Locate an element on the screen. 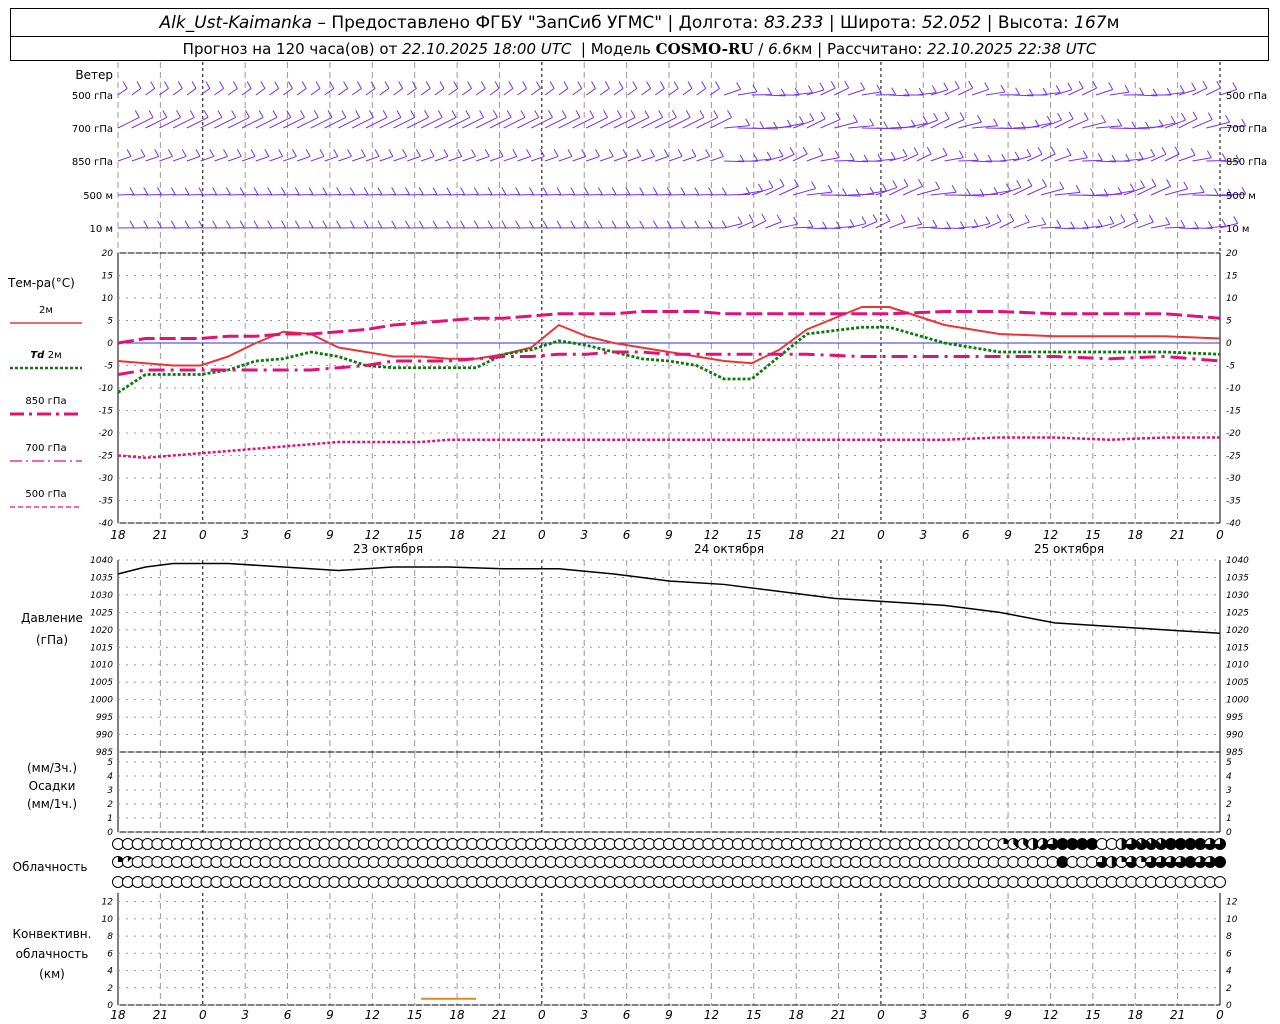 Image resolution: width=1280 pixels, height=1024 pixels. press-ytick-right: 1025 is located at coordinates (1237, 613).